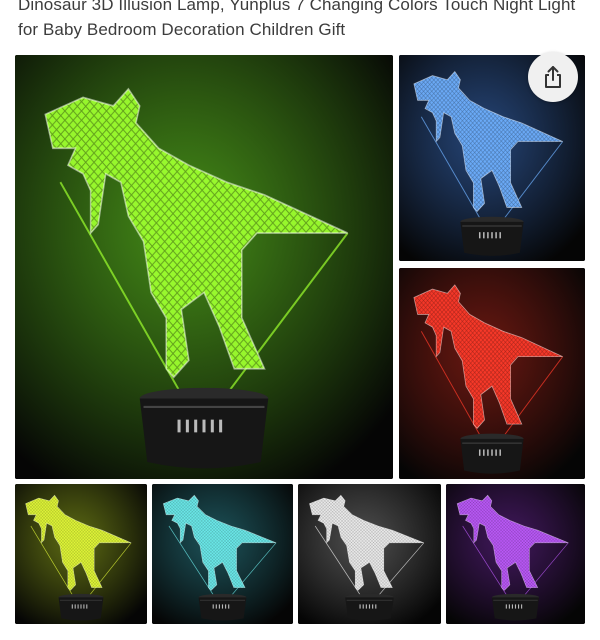  I want to click on thumbnail-yellow, so click(81, 554).